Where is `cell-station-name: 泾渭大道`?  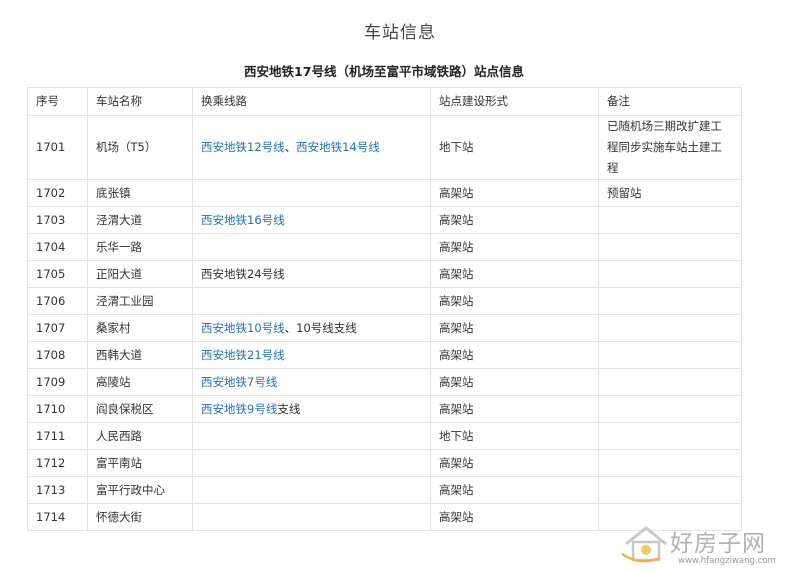
cell-station-name: 泾渭大道 is located at coordinates (140, 220).